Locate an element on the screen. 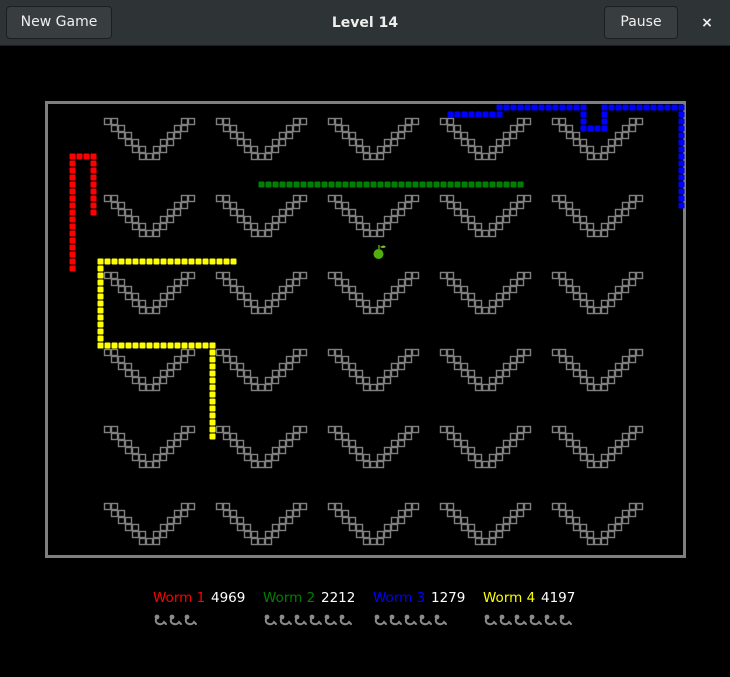  worm-4-lives is located at coordinates (528, 620).